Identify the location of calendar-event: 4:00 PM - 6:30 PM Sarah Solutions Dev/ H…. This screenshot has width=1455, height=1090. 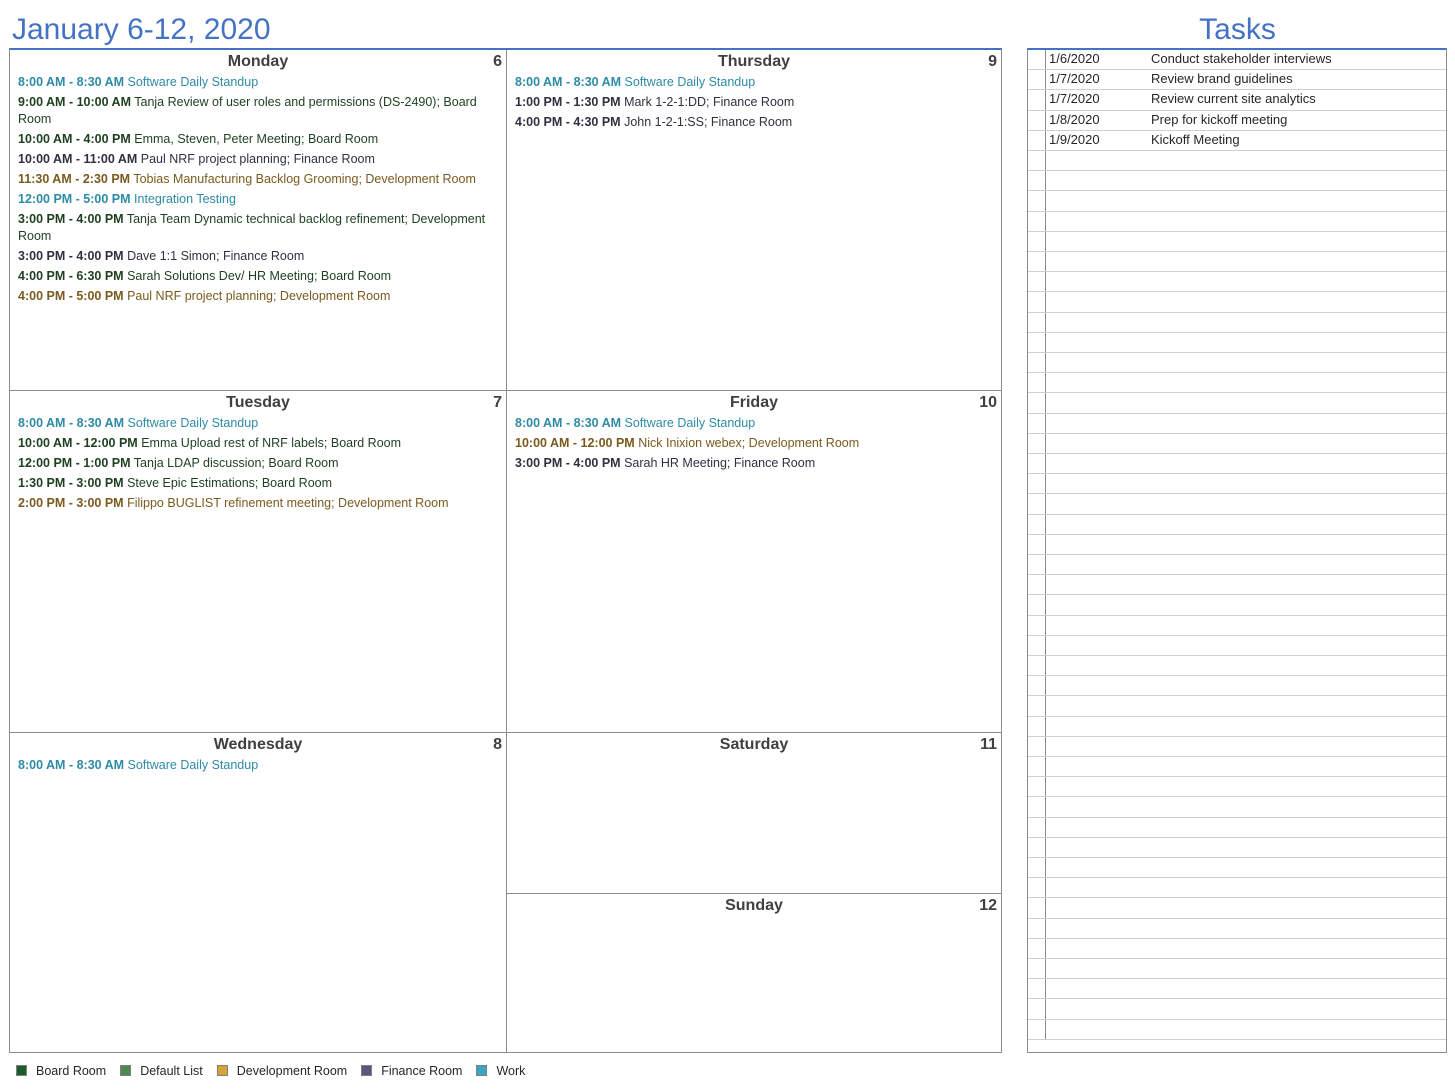
(258, 276).